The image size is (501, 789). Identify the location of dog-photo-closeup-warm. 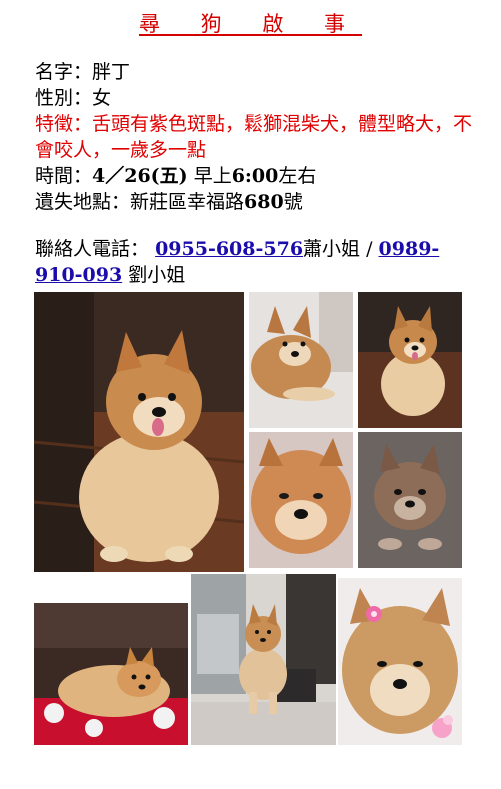
(301, 500).